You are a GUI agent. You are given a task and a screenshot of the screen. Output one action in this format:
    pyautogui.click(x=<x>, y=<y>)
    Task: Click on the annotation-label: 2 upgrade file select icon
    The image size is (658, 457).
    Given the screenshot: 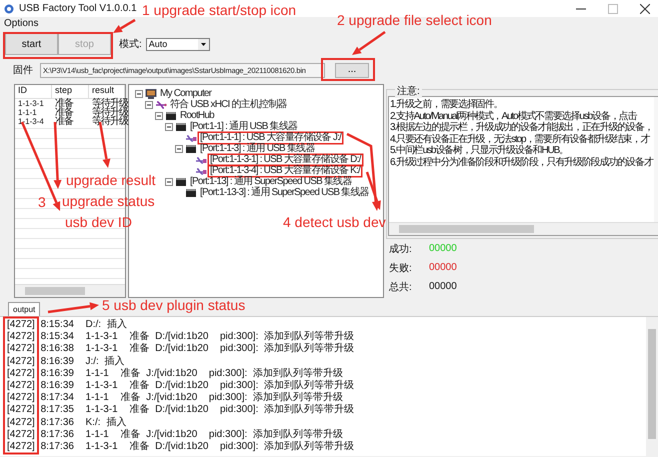 What is the action you would take?
    pyautogui.click(x=414, y=20)
    